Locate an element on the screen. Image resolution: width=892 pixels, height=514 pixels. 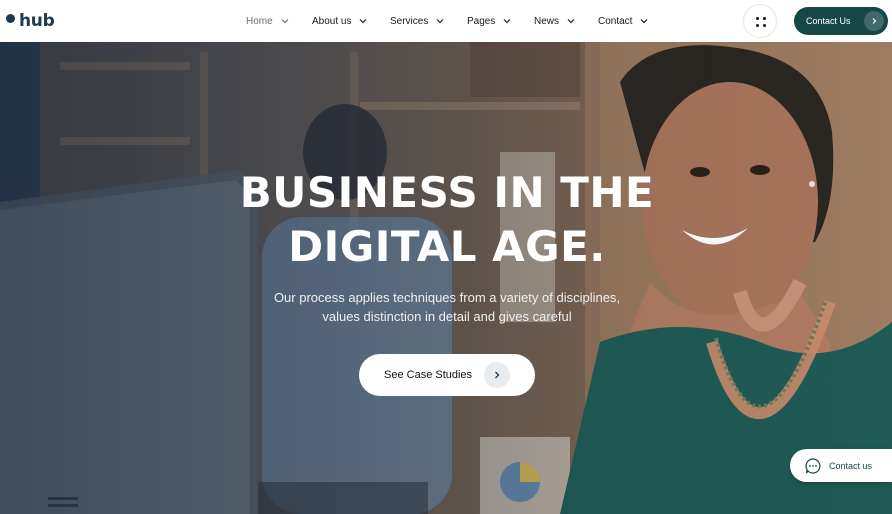
contact-us-label: Contact Us is located at coordinates (828, 21).